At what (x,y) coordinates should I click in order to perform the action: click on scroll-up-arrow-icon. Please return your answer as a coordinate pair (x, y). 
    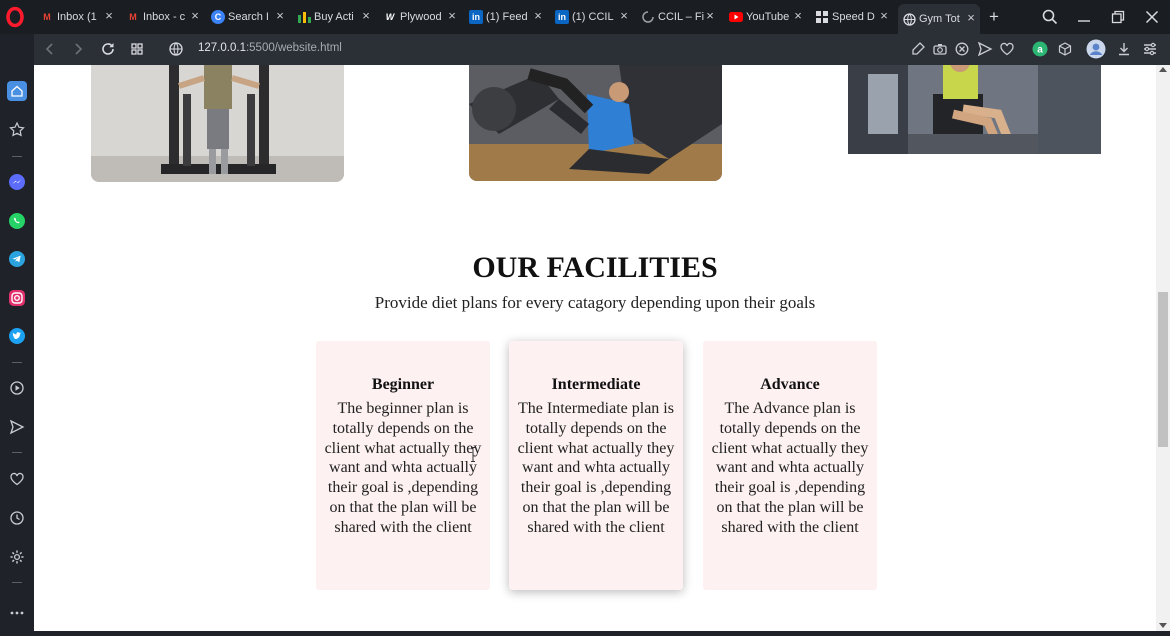
    Looking at the image, I should click on (1163, 69).